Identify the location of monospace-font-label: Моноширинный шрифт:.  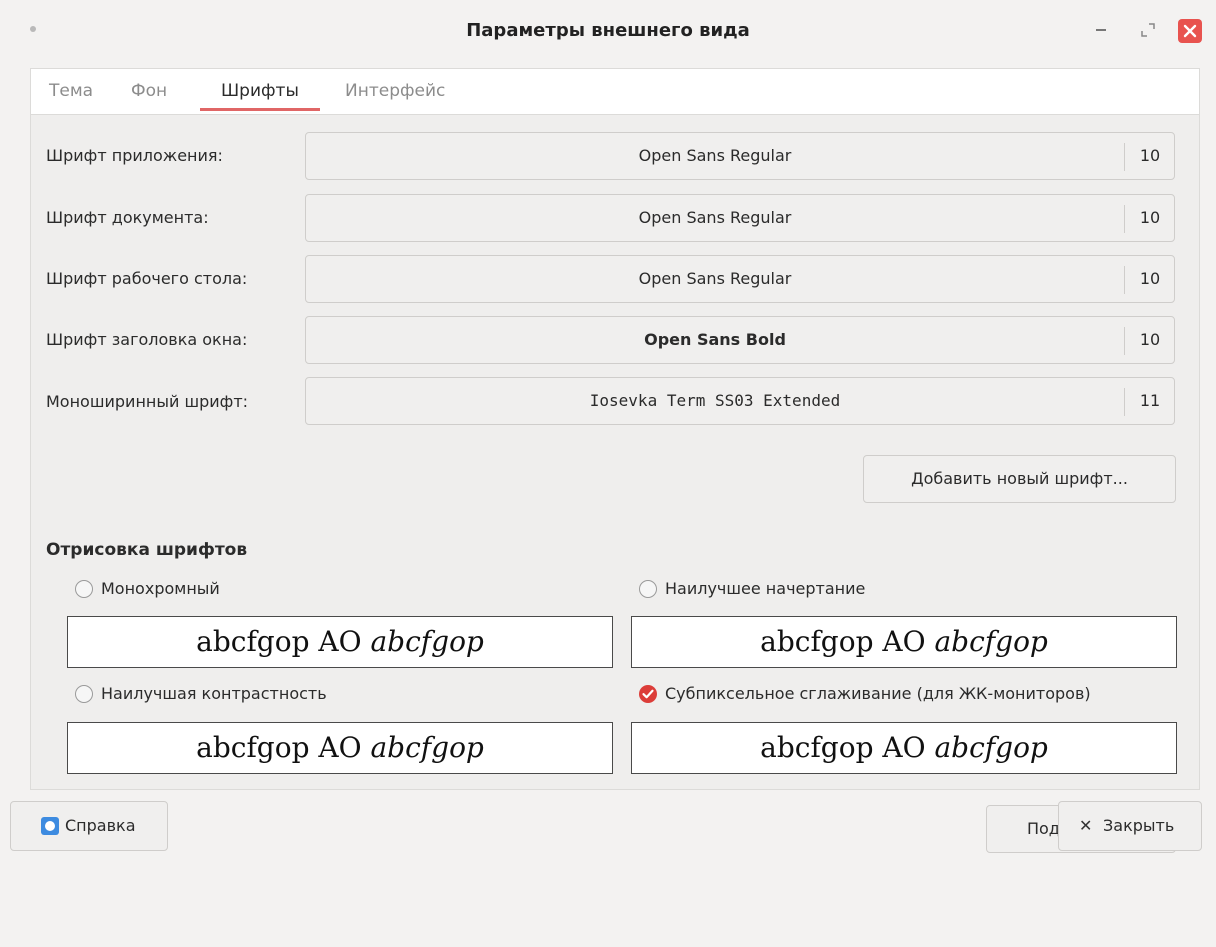
(147, 401).